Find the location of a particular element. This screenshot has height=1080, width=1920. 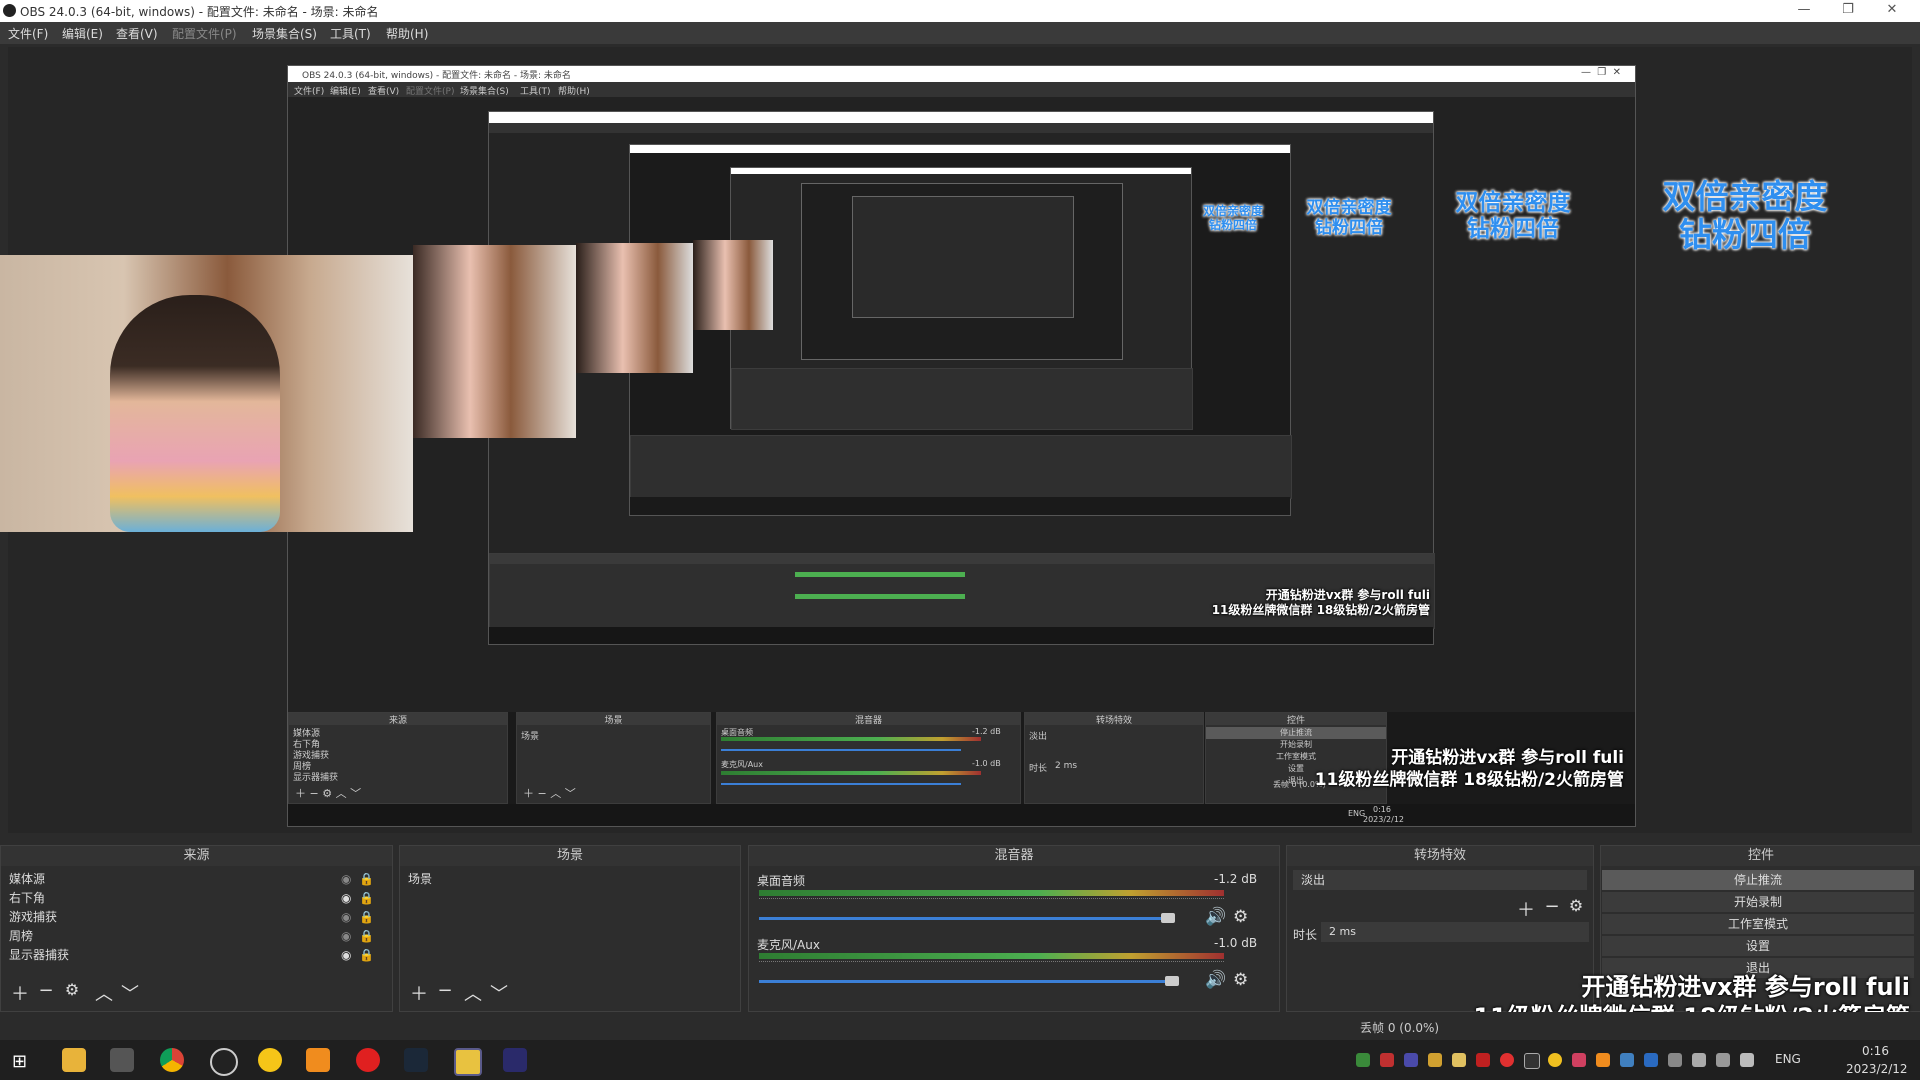

source-item-label: 游戏捕获 is located at coordinates (33, 917).